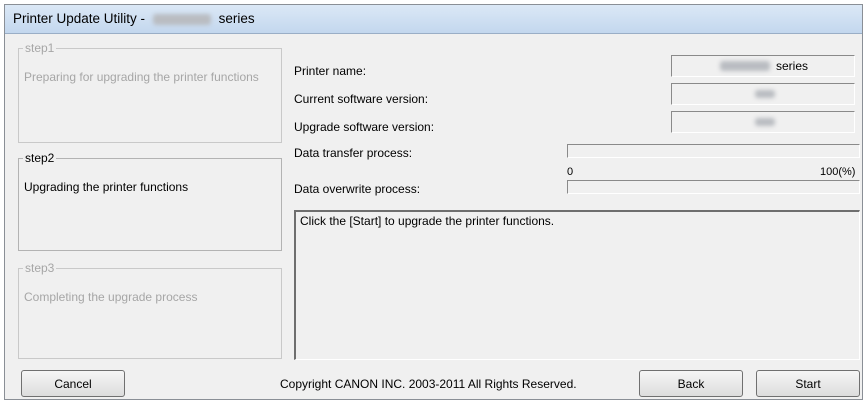 This screenshot has height=404, width=867. I want to click on back-button: Back, so click(691, 383).